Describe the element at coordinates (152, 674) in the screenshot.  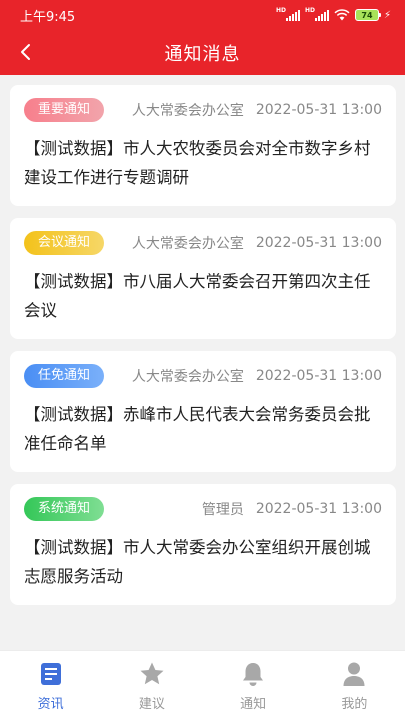
I see `star-icon` at that location.